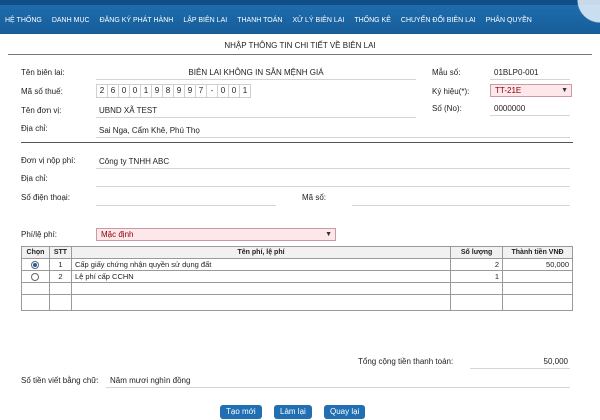  What do you see at coordinates (43, 72) in the screenshot?
I see `receipt-name-label: Tên biên lai:` at bounding box center [43, 72].